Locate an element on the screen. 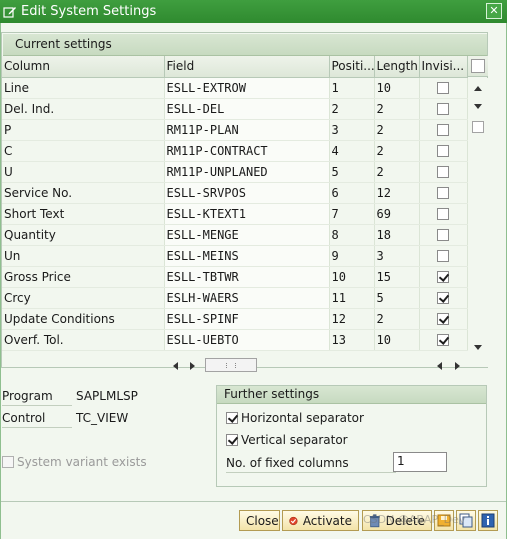 The height and width of the screenshot is (539, 507). table-row: C RM11P-CONTRACT 4 2 is located at coordinates (235, 151).